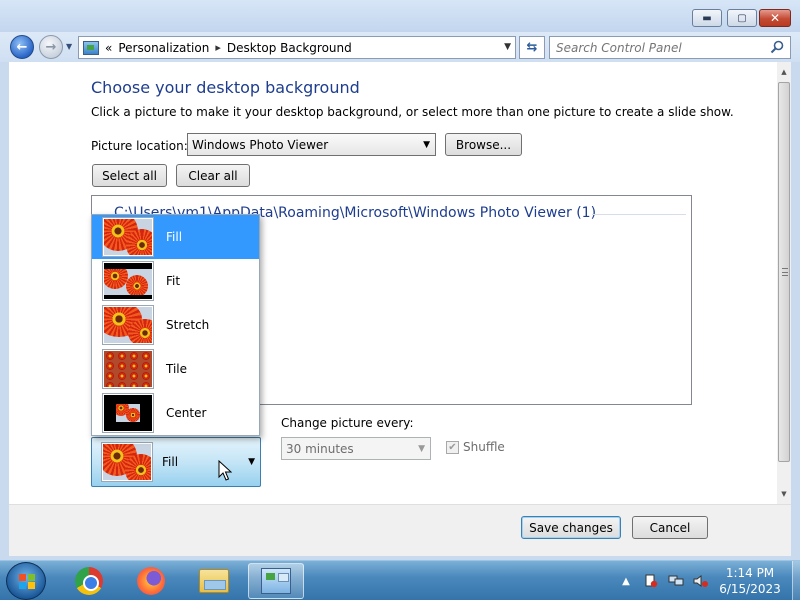 The width and height of the screenshot is (800, 600). What do you see at coordinates (532, 47) in the screenshot?
I see `refresh-button: ⇆` at bounding box center [532, 47].